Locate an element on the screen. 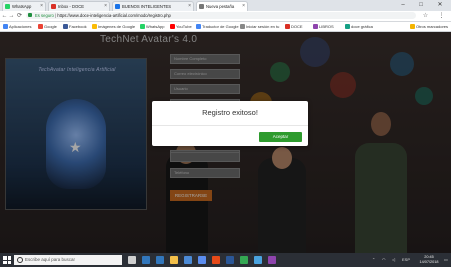 The width and height of the screenshot is (451, 267). folder-icon is located at coordinates (412, 26).